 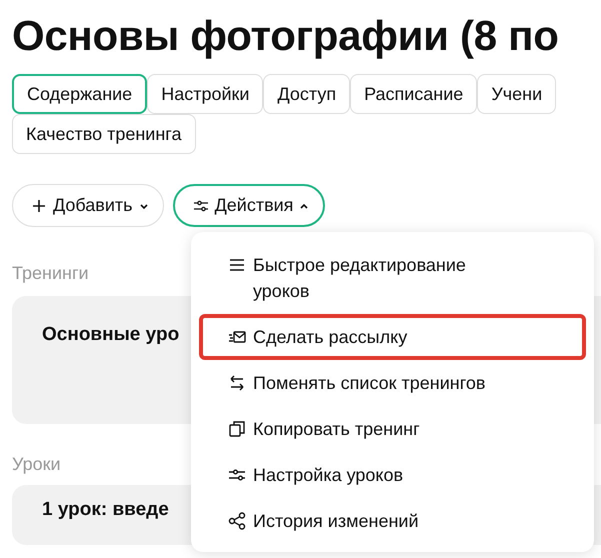 What do you see at coordinates (88, 205) in the screenshot?
I see `add-button: Добавить` at bounding box center [88, 205].